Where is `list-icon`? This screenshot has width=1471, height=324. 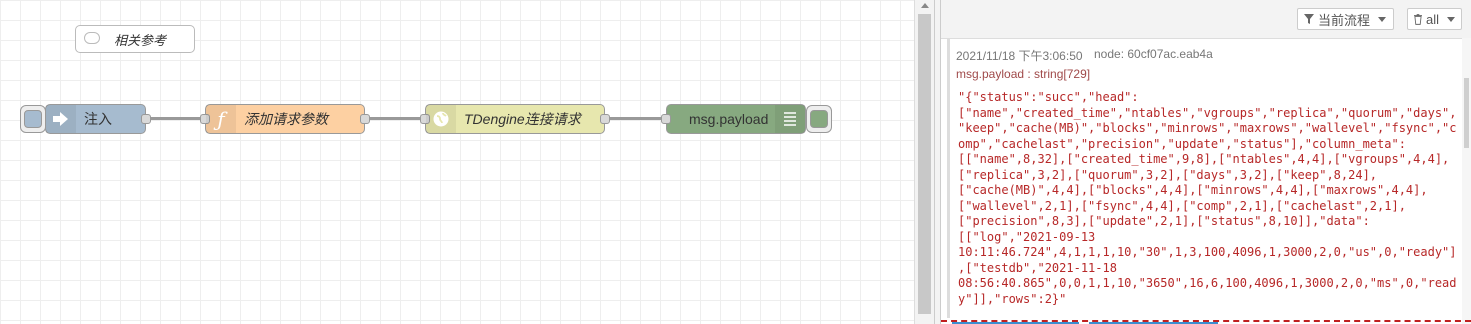 list-icon is located at coordinates (790, 119).